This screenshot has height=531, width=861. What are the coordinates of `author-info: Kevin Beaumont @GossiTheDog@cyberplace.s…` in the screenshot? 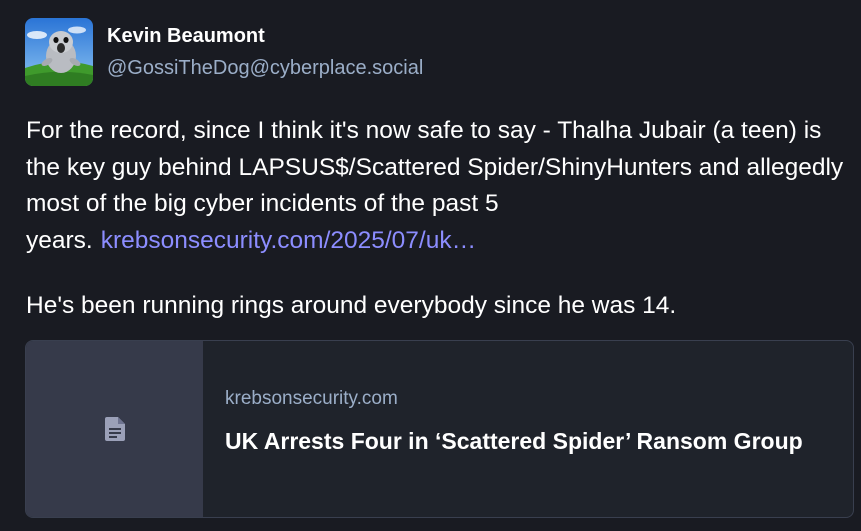 It's located at (265, 52).